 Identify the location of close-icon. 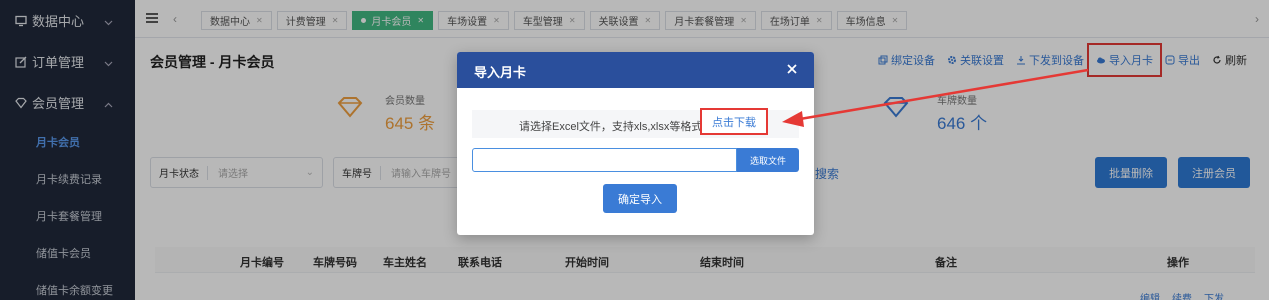
(792, 69).